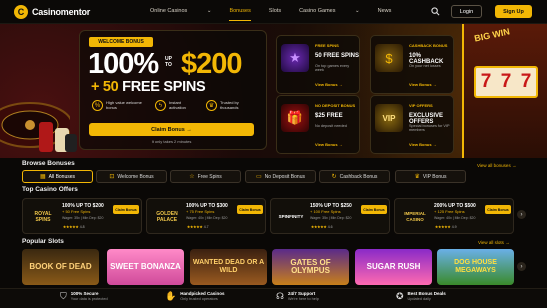 This screenshot has width=547, height=308. What do you see at coordinates (334, 177) in the screenshot?
I see `refresh-icon: ↻` at bounding box center [334, 177].